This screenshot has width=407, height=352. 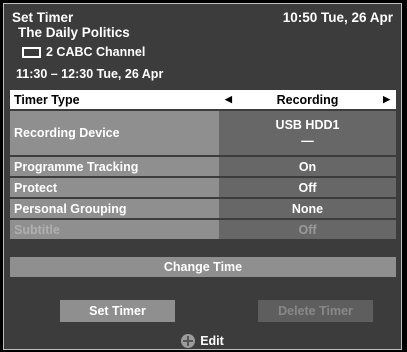 I want to click on setting-label: Programme Tracking, so click(x=114, y=166).